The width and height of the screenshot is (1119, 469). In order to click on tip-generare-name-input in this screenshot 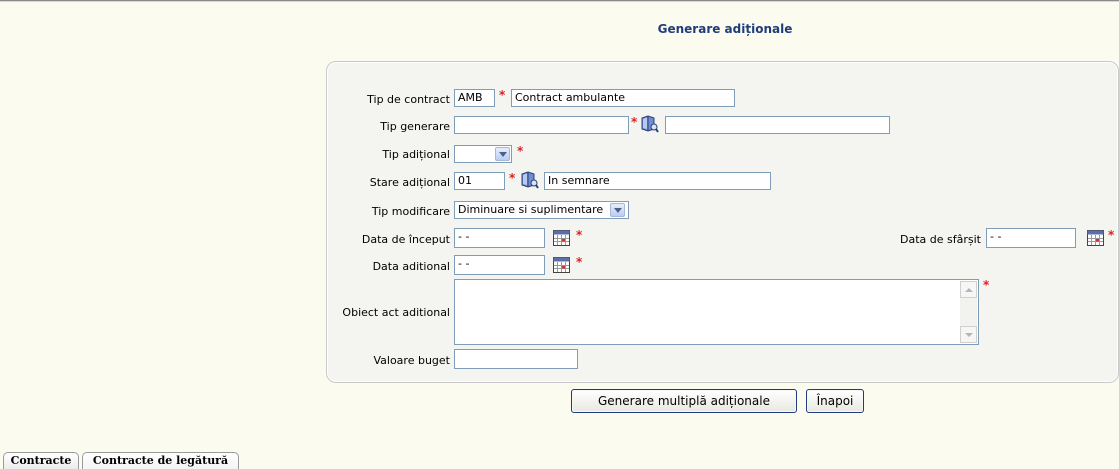, I will do `click(777, 125)`.